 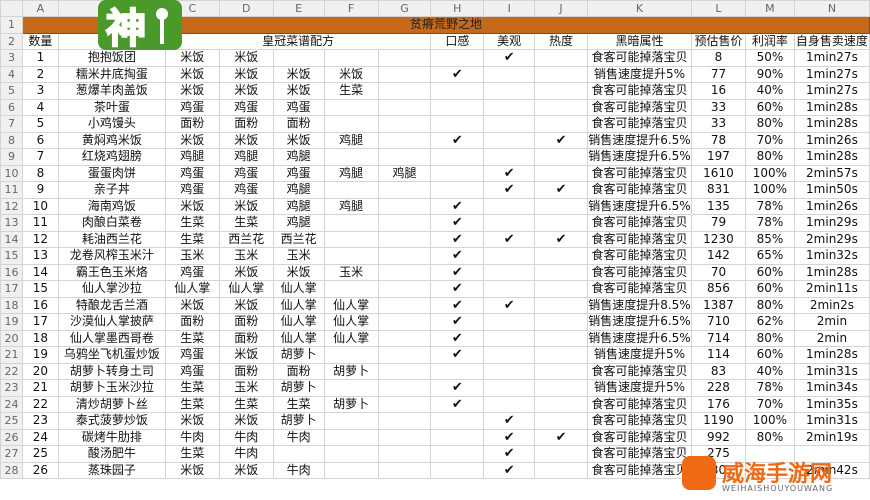 I want to click on price-cell: 1387, so click(x=718, y=305).